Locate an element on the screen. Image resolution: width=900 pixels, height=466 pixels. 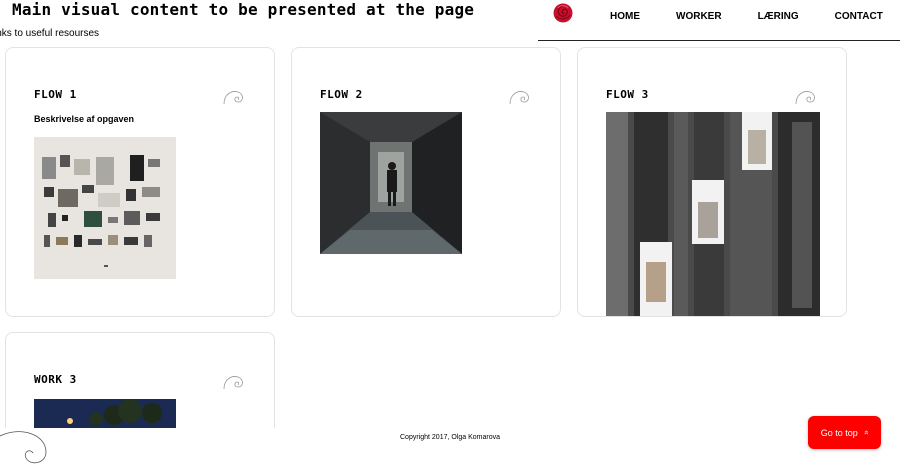
building-facade-image is located at coordinates (713, 214).